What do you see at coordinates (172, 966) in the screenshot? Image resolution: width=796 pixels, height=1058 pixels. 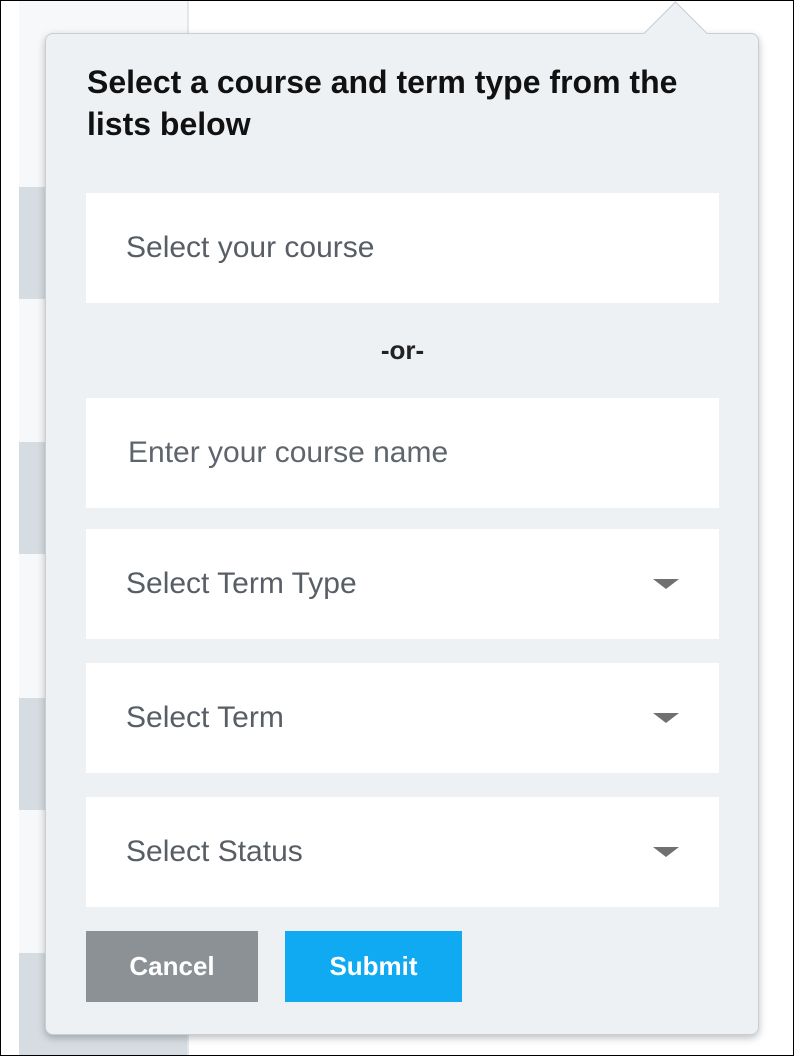 I see `cancel-button: Cancel` at bounding box center [172, 966].